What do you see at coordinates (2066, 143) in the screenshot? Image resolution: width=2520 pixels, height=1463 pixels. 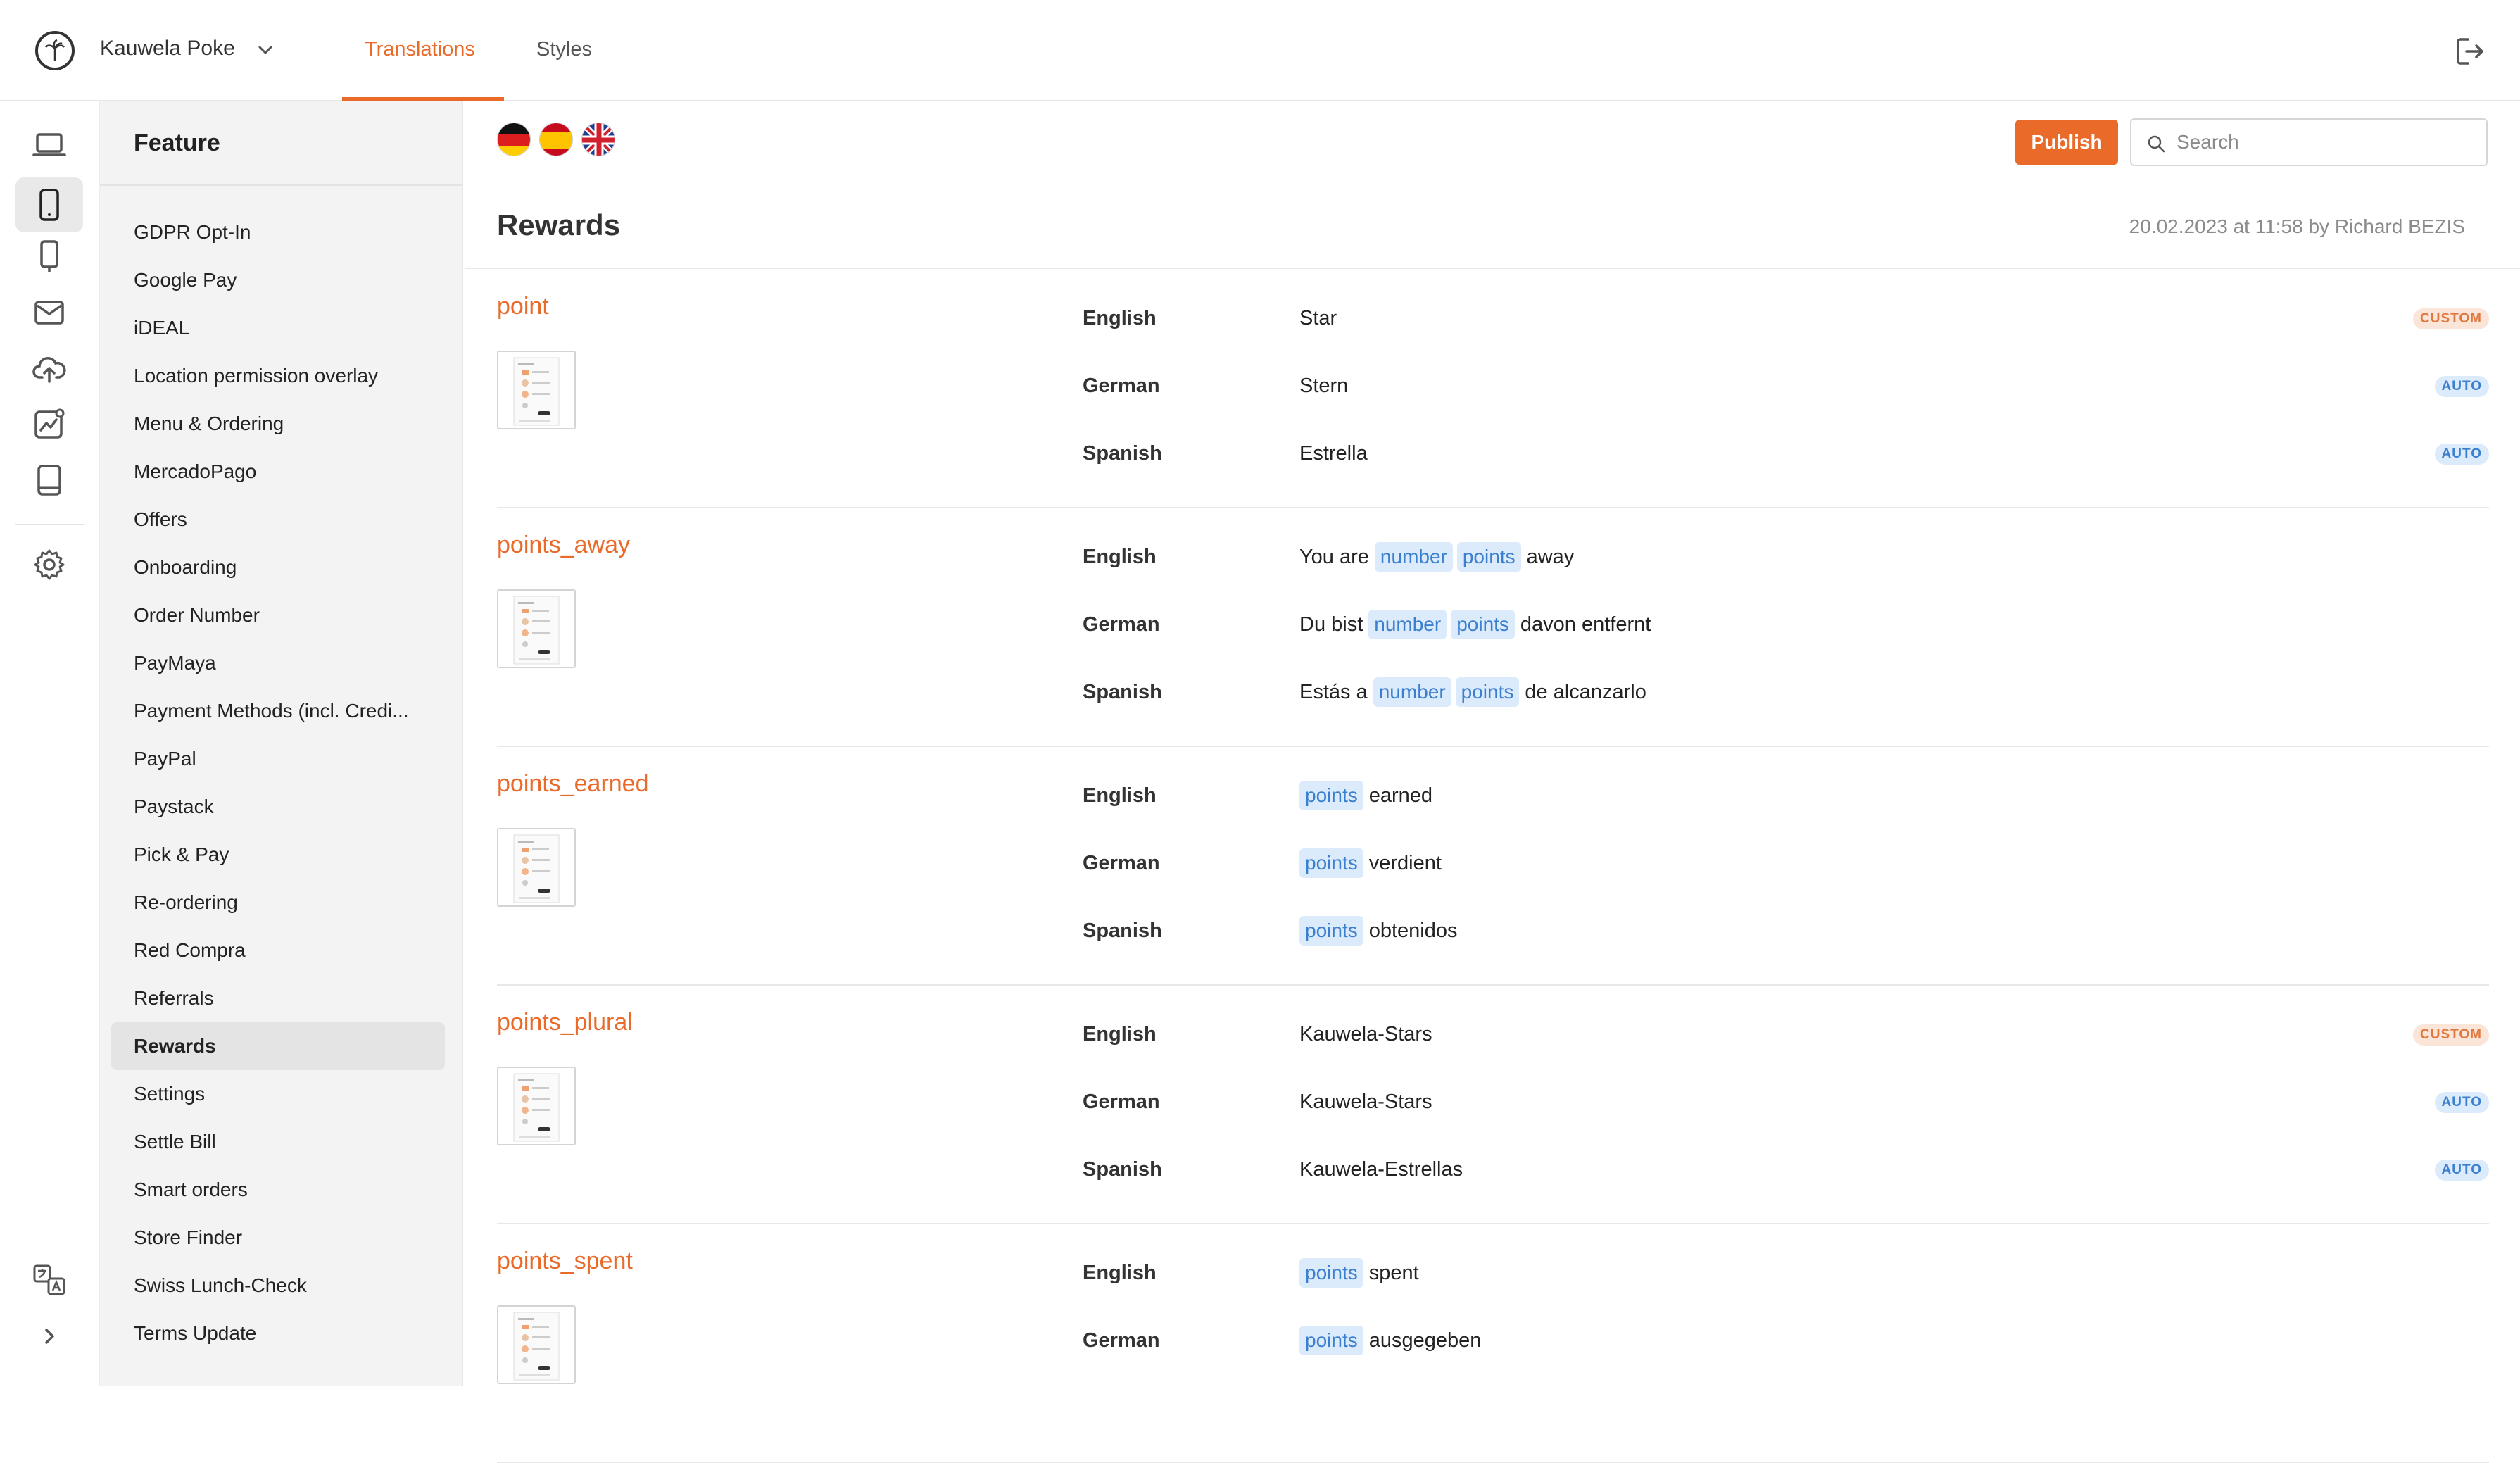 I see `publish-button: Publish` at bounding box center [2066, 143].